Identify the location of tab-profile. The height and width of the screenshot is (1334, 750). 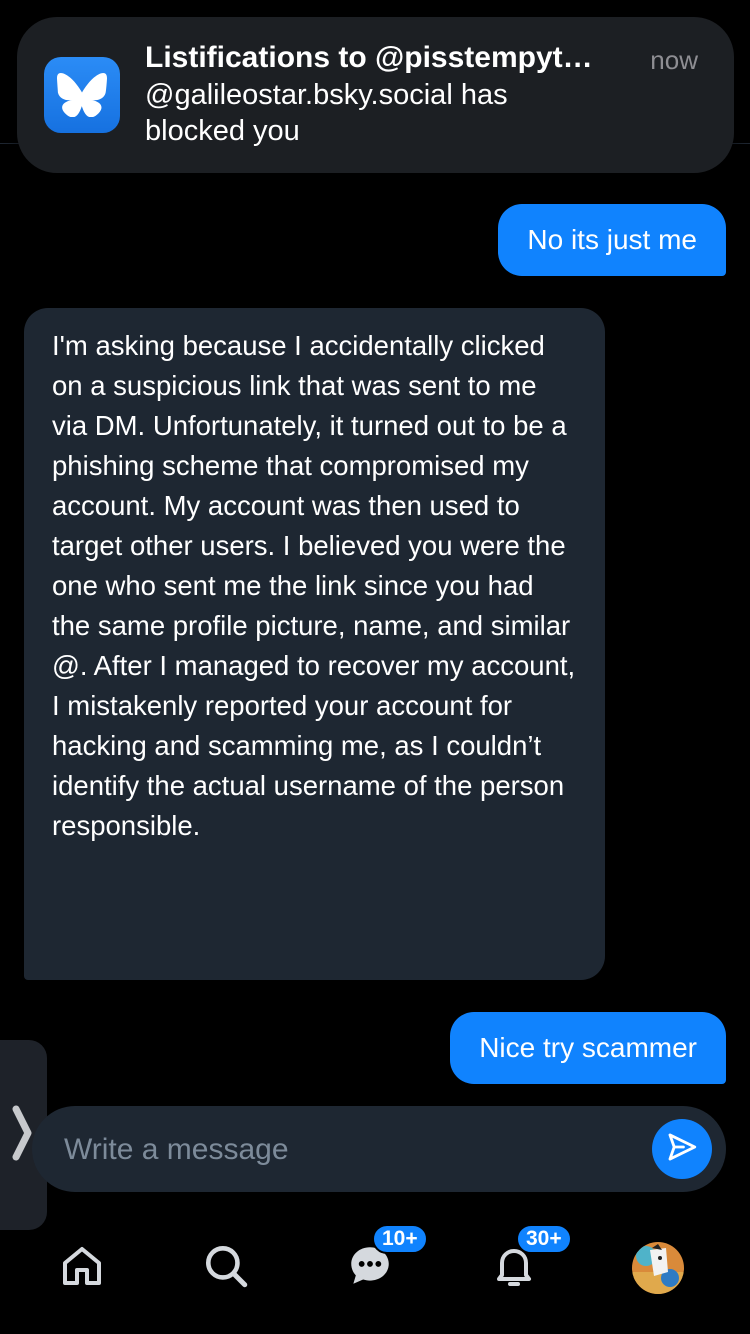
(658, 1268).